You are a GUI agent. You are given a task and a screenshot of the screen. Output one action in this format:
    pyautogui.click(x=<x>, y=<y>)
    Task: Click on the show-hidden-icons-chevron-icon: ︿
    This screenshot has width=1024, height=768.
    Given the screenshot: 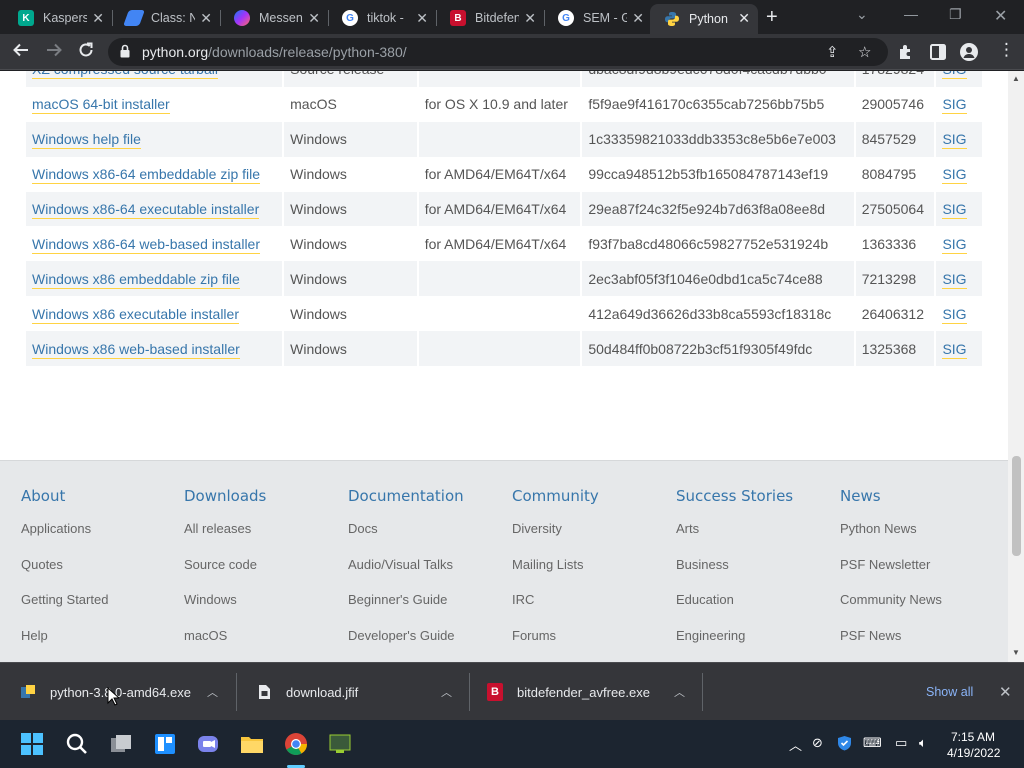 What is the action you would take?
    pyautogui.click(x=795, y=744)
    